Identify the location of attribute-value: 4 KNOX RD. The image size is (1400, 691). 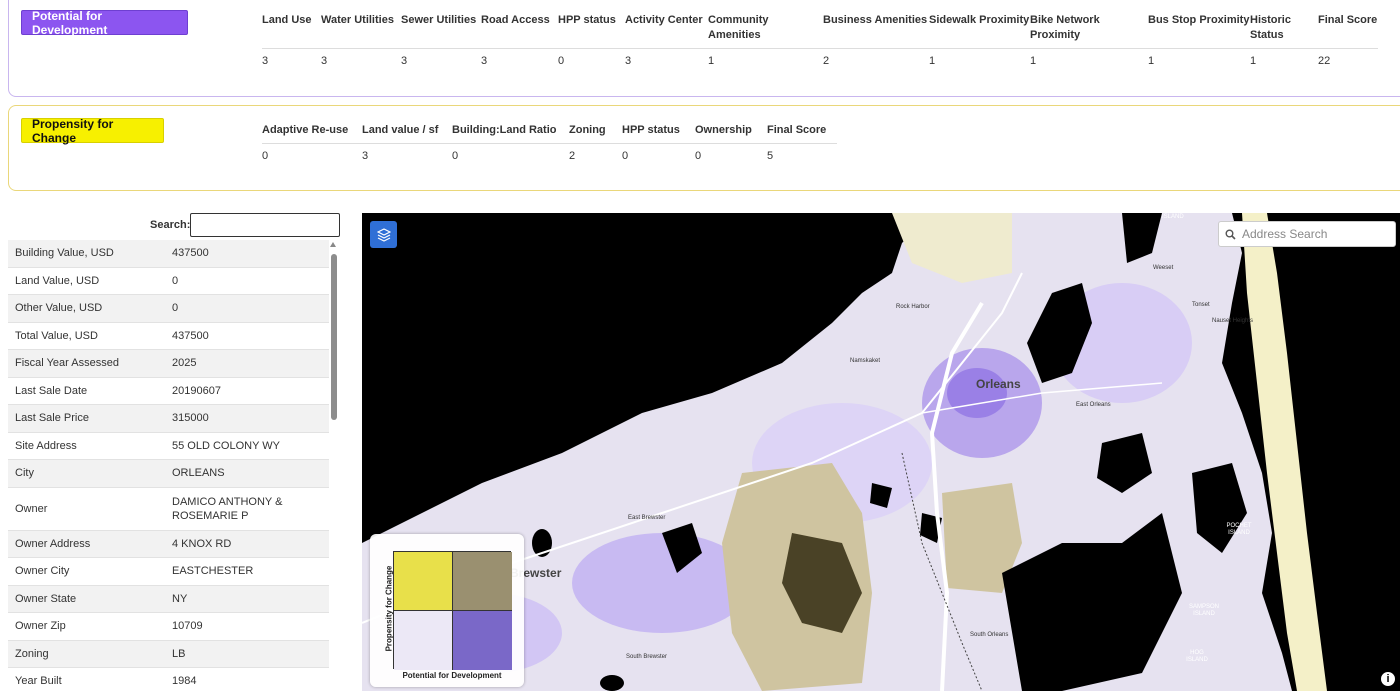
(202, 543).